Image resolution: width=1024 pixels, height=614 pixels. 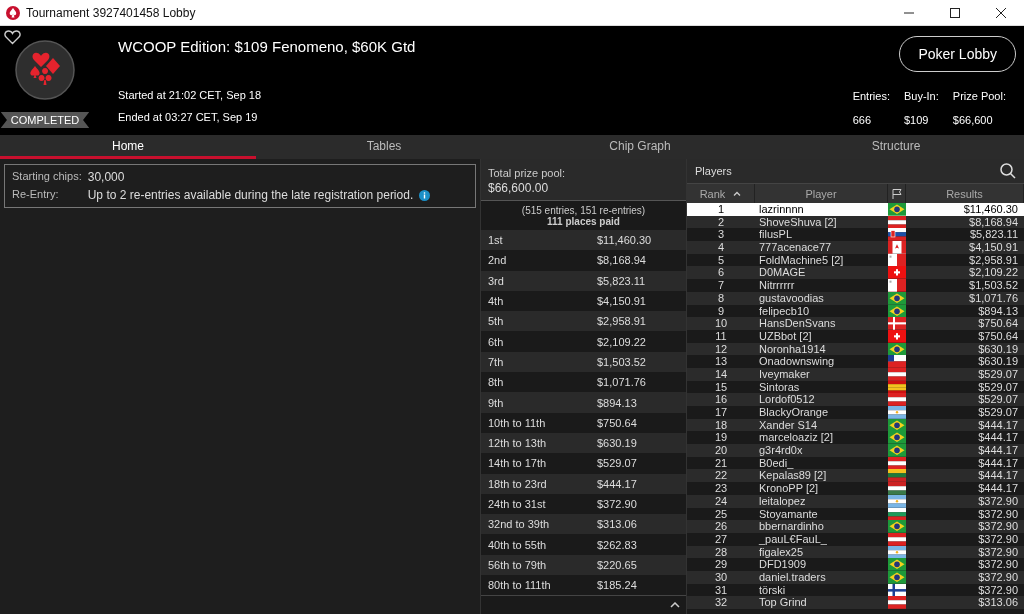 What do you see at coordinates (36, 195) in the screenshot?
I see `info-label: Re-Entry:` at bounding box center [36, 195].